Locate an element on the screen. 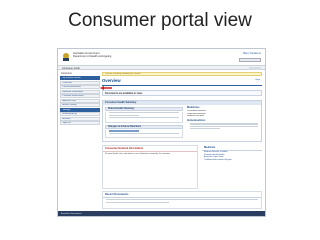 This screenshot has height=240, width=320. sidebar-item-overview: Overview is located at coordinates (80, 82).